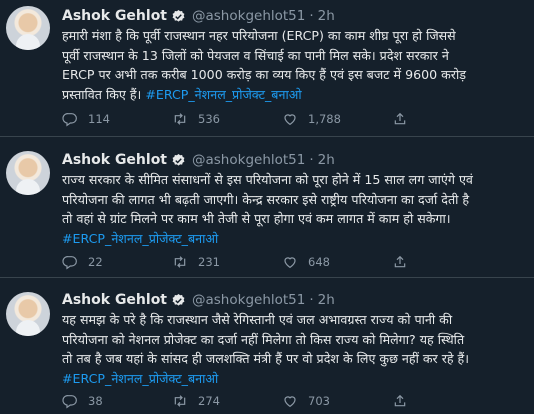 The width and height of the screenshot is (534, 414). What do you see at coordinates (117, 119) in the screenshot?
I see `reply-button: 114` at bounding box center [117, 119].